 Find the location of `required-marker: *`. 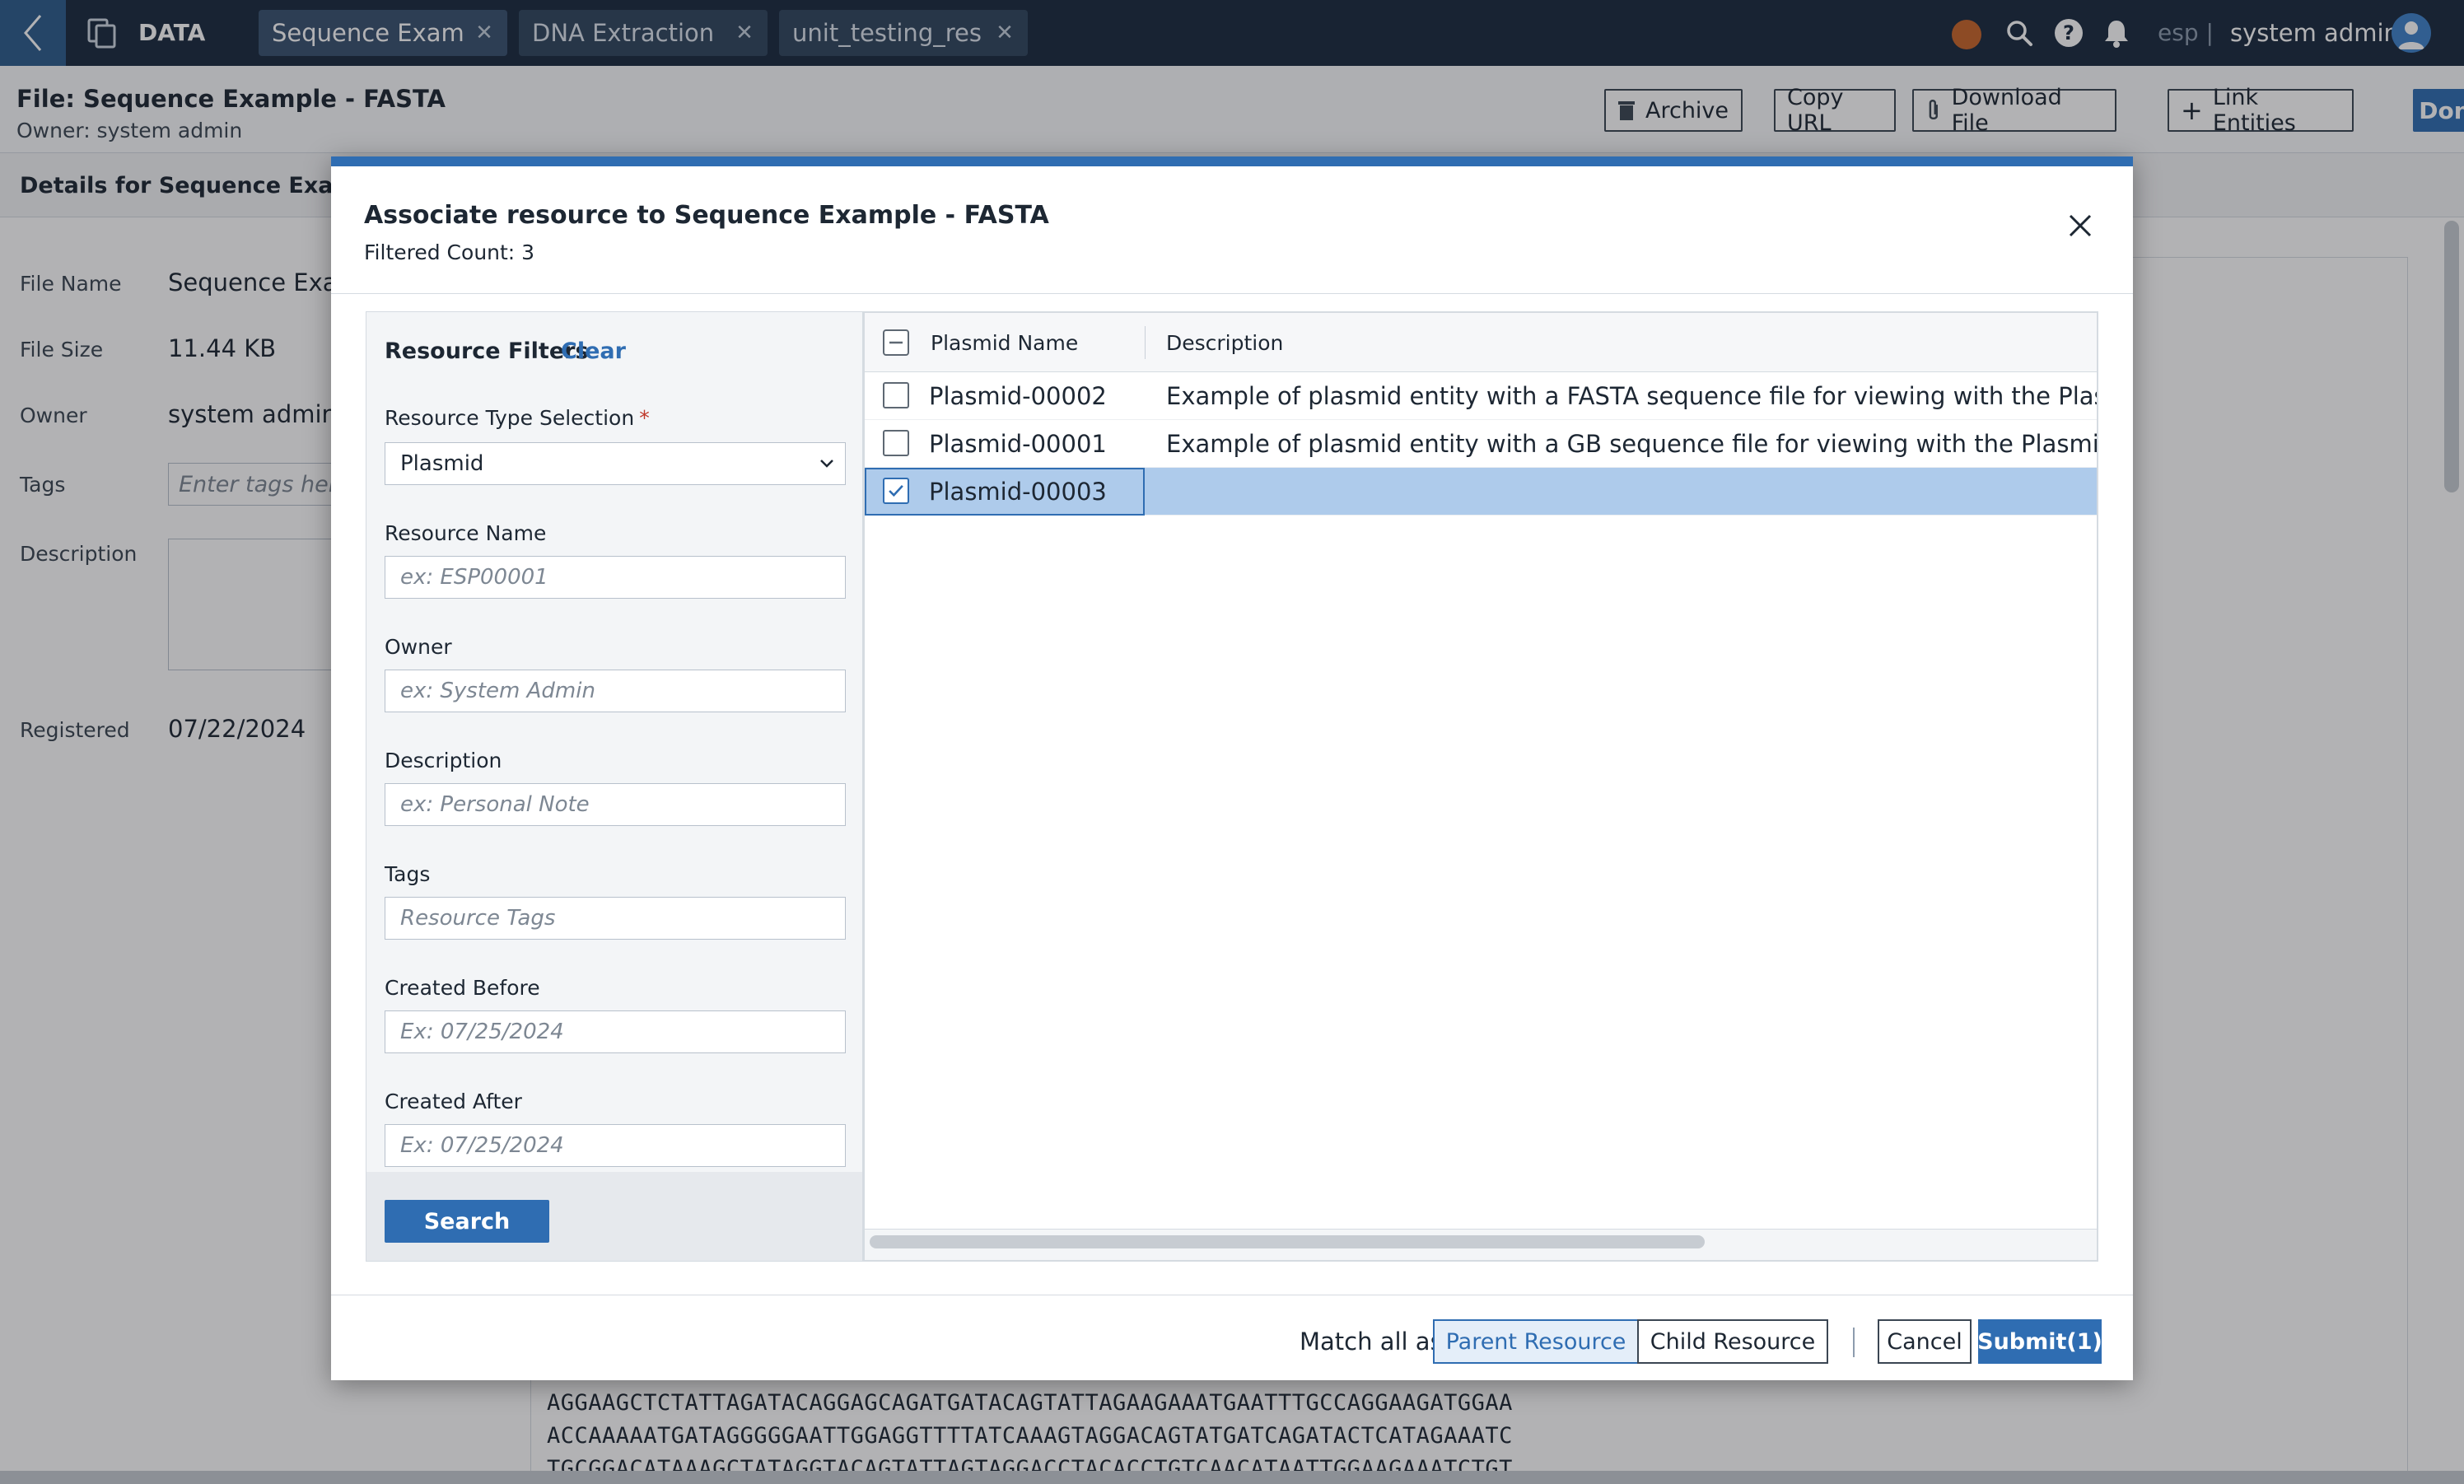

required-marker: * is located at coordinates (644, 418).